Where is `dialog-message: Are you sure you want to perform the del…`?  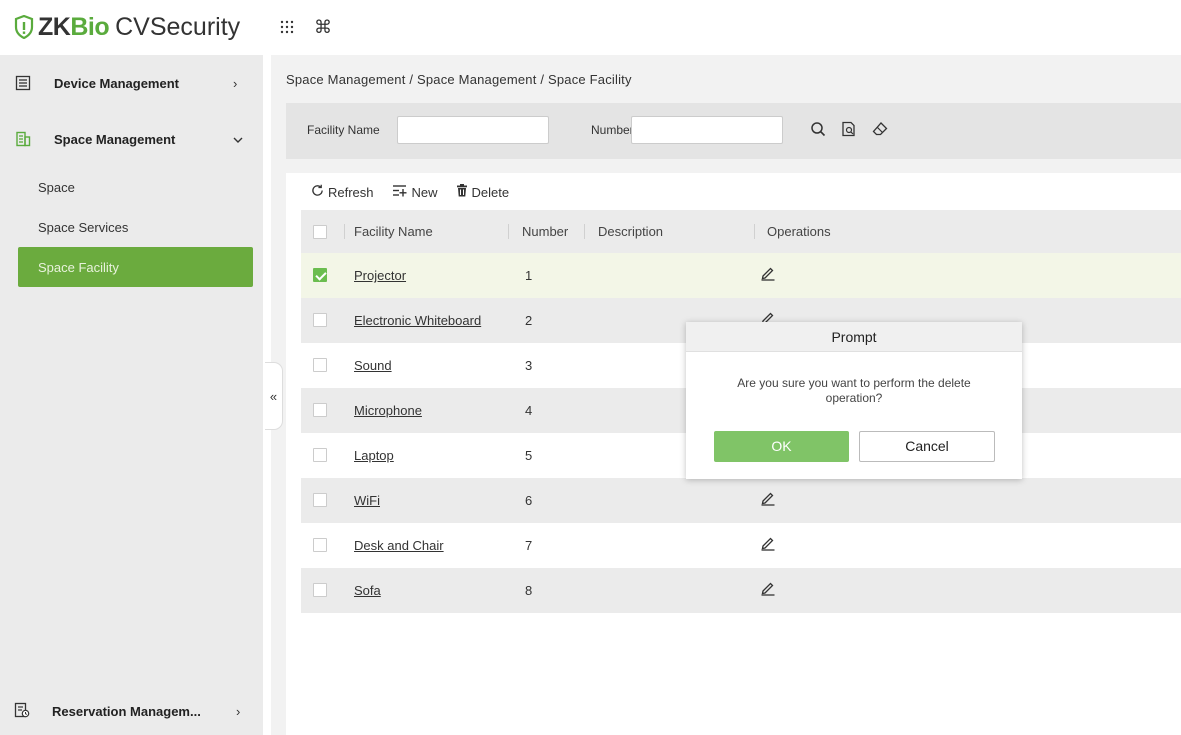
dialog-message: Are you sure you want to perform the del… is located at coordinates (854, 390).